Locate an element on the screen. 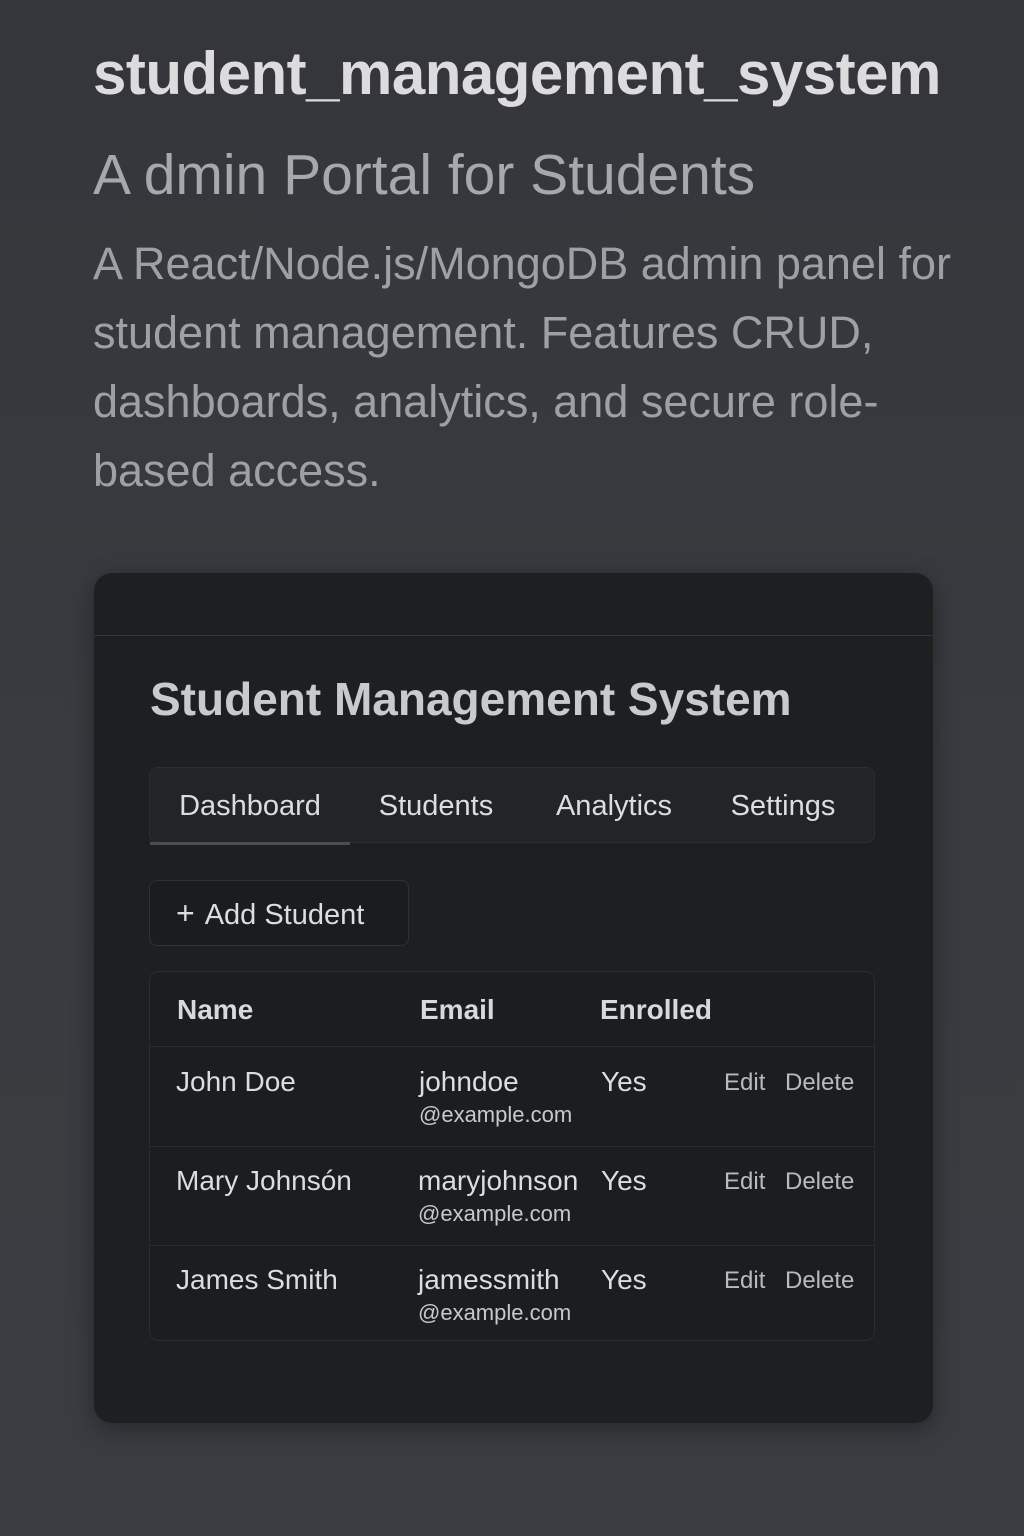  student-email: maryjohnson @example.com is located at coordinates (498, 1197).